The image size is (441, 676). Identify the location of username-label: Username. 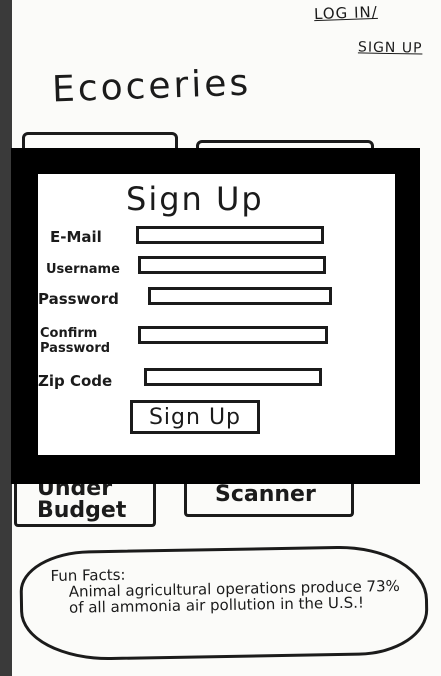
(83, 269).